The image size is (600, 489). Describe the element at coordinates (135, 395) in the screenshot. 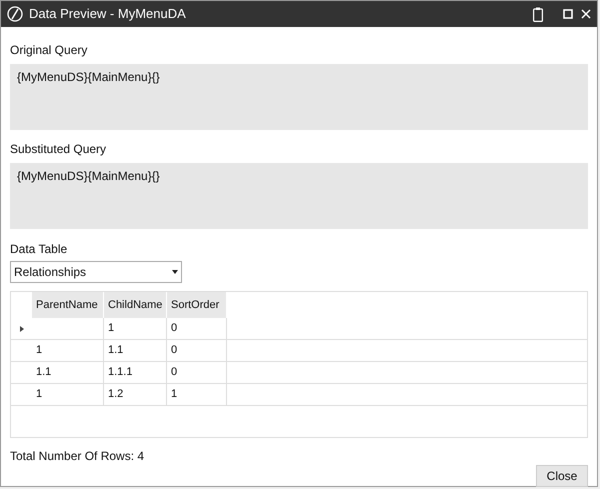

I see `table-cell: 1.2` at that location.